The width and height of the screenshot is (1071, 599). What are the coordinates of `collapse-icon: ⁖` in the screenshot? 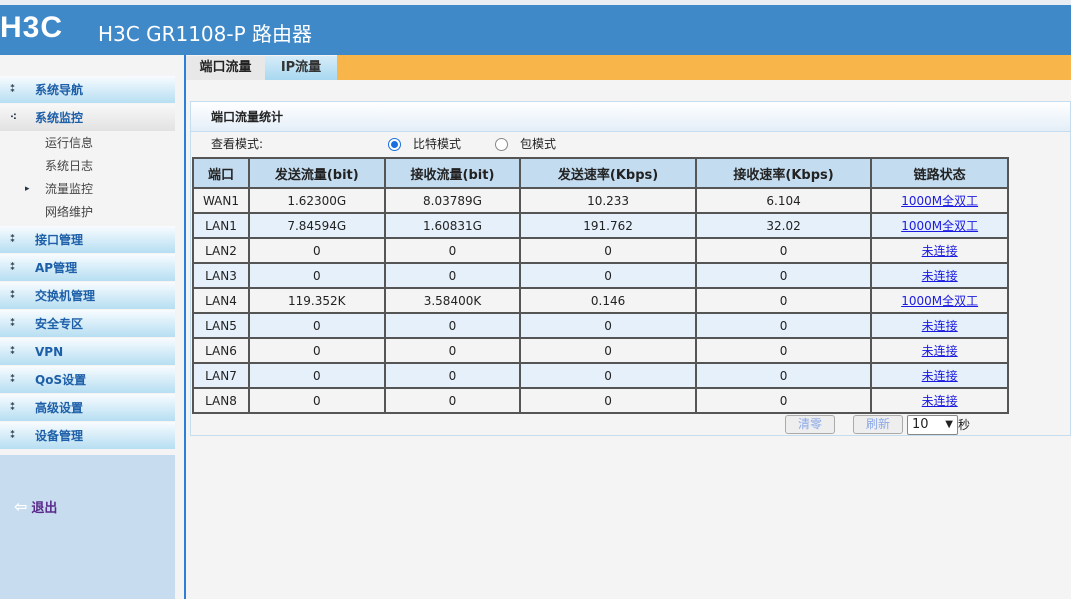 It's located at (13, 117).